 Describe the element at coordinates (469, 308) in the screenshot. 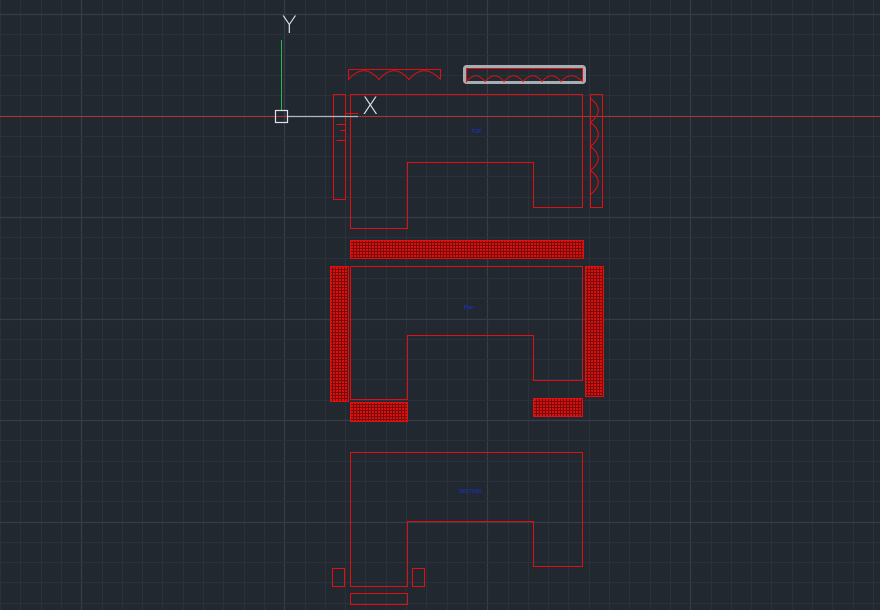

I see `middle-view-label: Plan` at that location.